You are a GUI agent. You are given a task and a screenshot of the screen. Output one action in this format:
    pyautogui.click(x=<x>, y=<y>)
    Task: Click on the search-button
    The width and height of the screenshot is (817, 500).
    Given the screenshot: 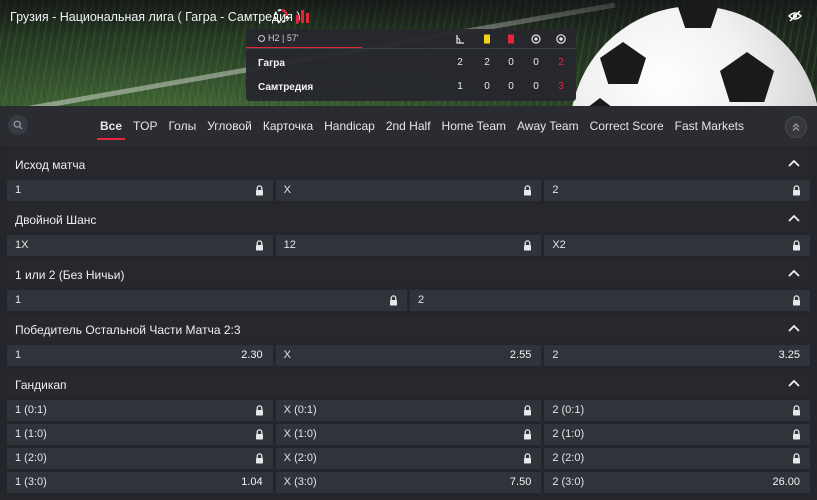 What is the action you would take?
    pyautogui.click(x=18, y=125)
    